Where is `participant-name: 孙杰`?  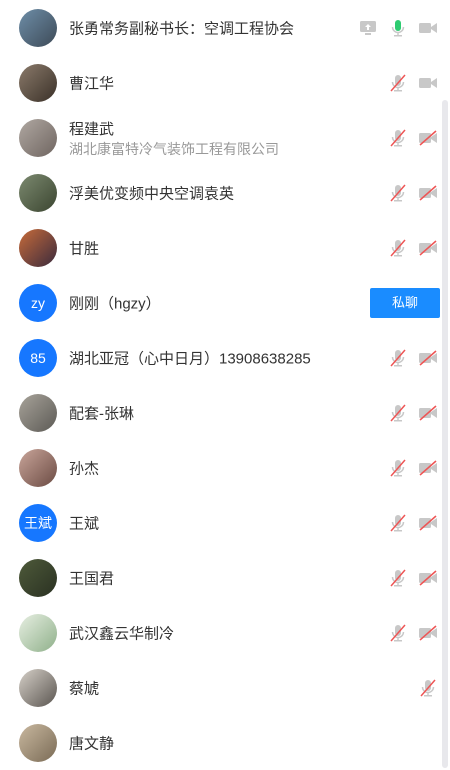 participant-name: 孙杰 is located at coordinates (84, 468).